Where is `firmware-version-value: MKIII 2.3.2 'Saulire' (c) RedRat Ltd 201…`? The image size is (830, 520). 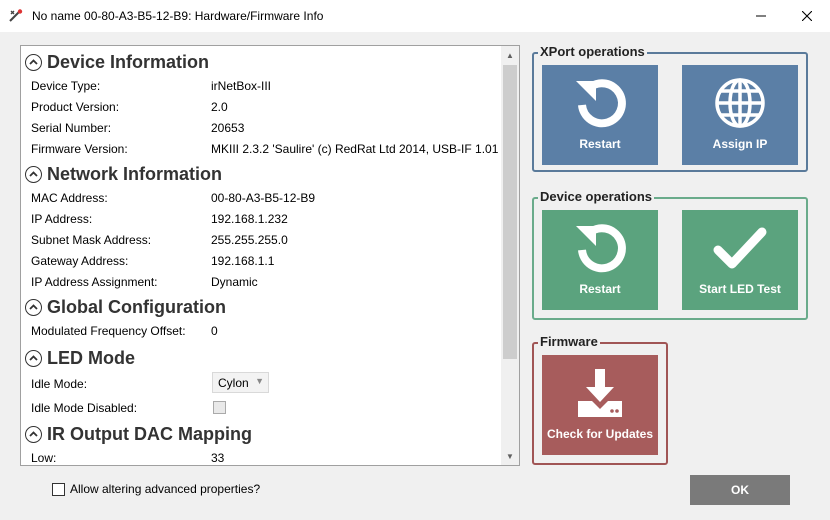 firmware-version-value: MKIII 2.3.2 'Saulire' (c) RedRat Ltd 201… is located at coordinates (356, 149).